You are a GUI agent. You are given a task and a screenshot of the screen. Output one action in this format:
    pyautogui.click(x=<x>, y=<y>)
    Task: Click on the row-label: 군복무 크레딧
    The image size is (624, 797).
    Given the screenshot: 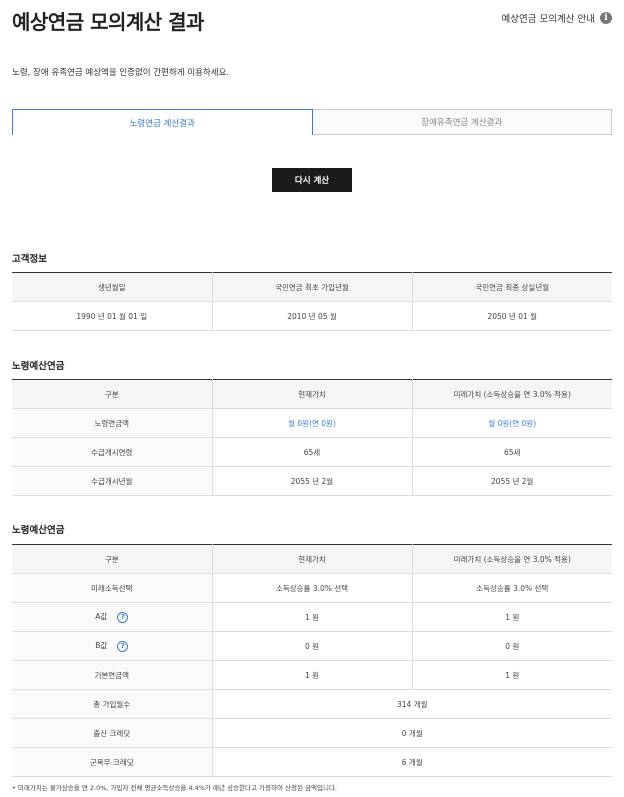 What is the action you would take?
    pyautogui.click(x=112, y=762)
    